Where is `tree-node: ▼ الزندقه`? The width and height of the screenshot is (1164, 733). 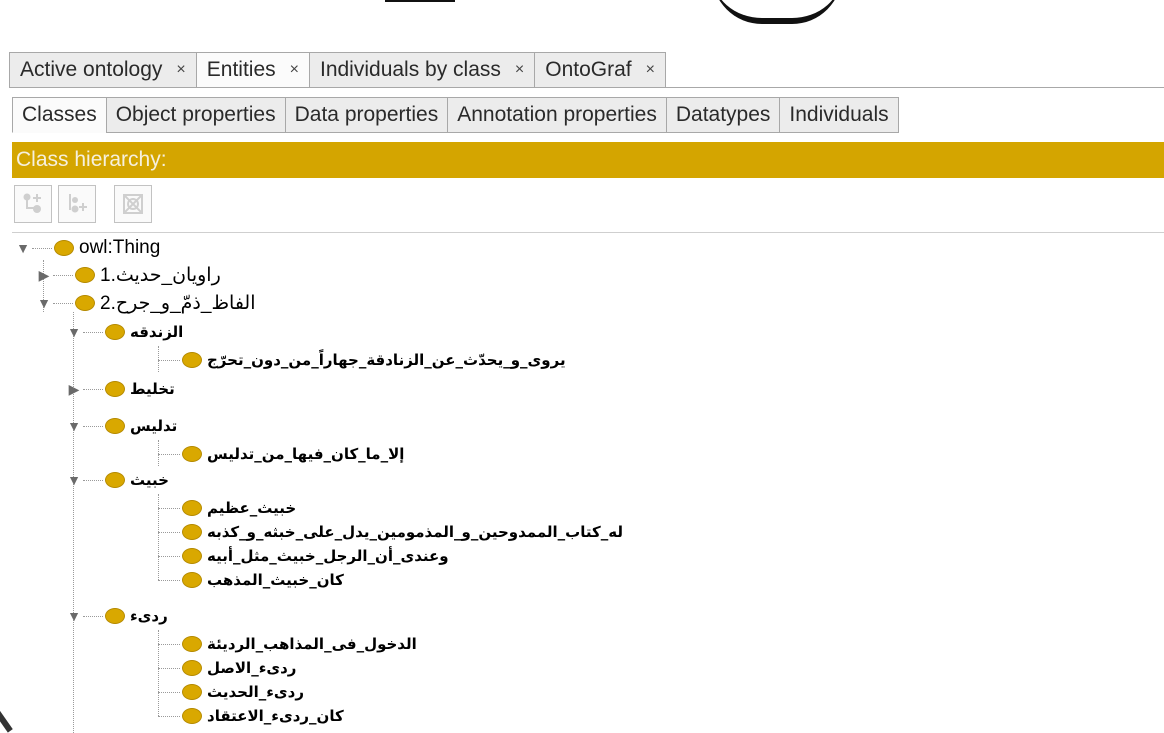 tree-node: ▼ الزندقه is located at coordinates (125, 332).